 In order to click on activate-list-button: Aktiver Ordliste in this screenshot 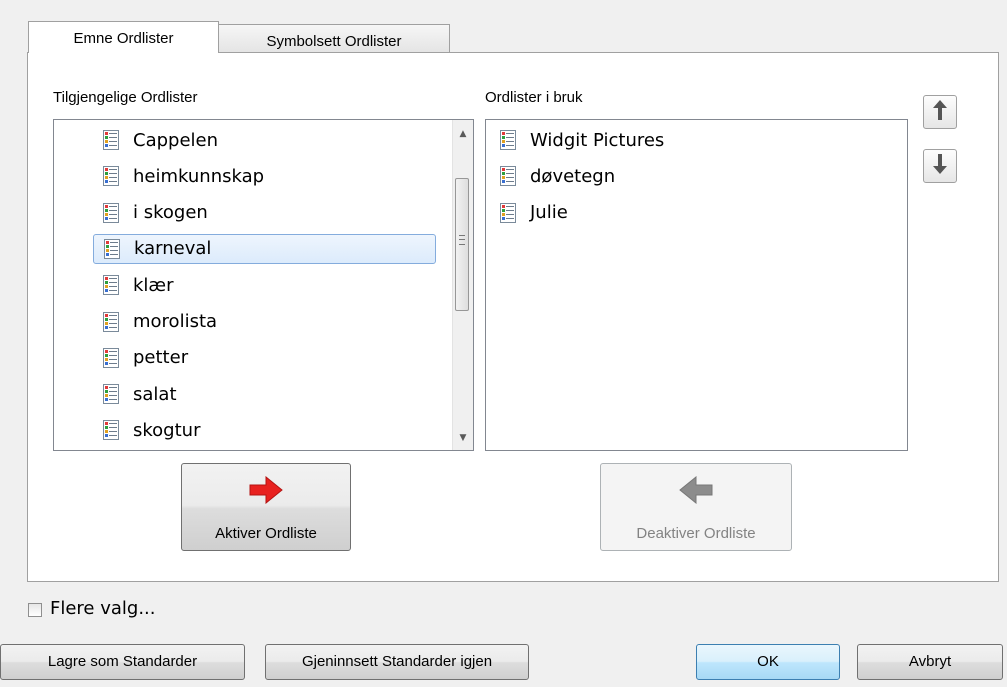, I will do `click(266, 507)`.